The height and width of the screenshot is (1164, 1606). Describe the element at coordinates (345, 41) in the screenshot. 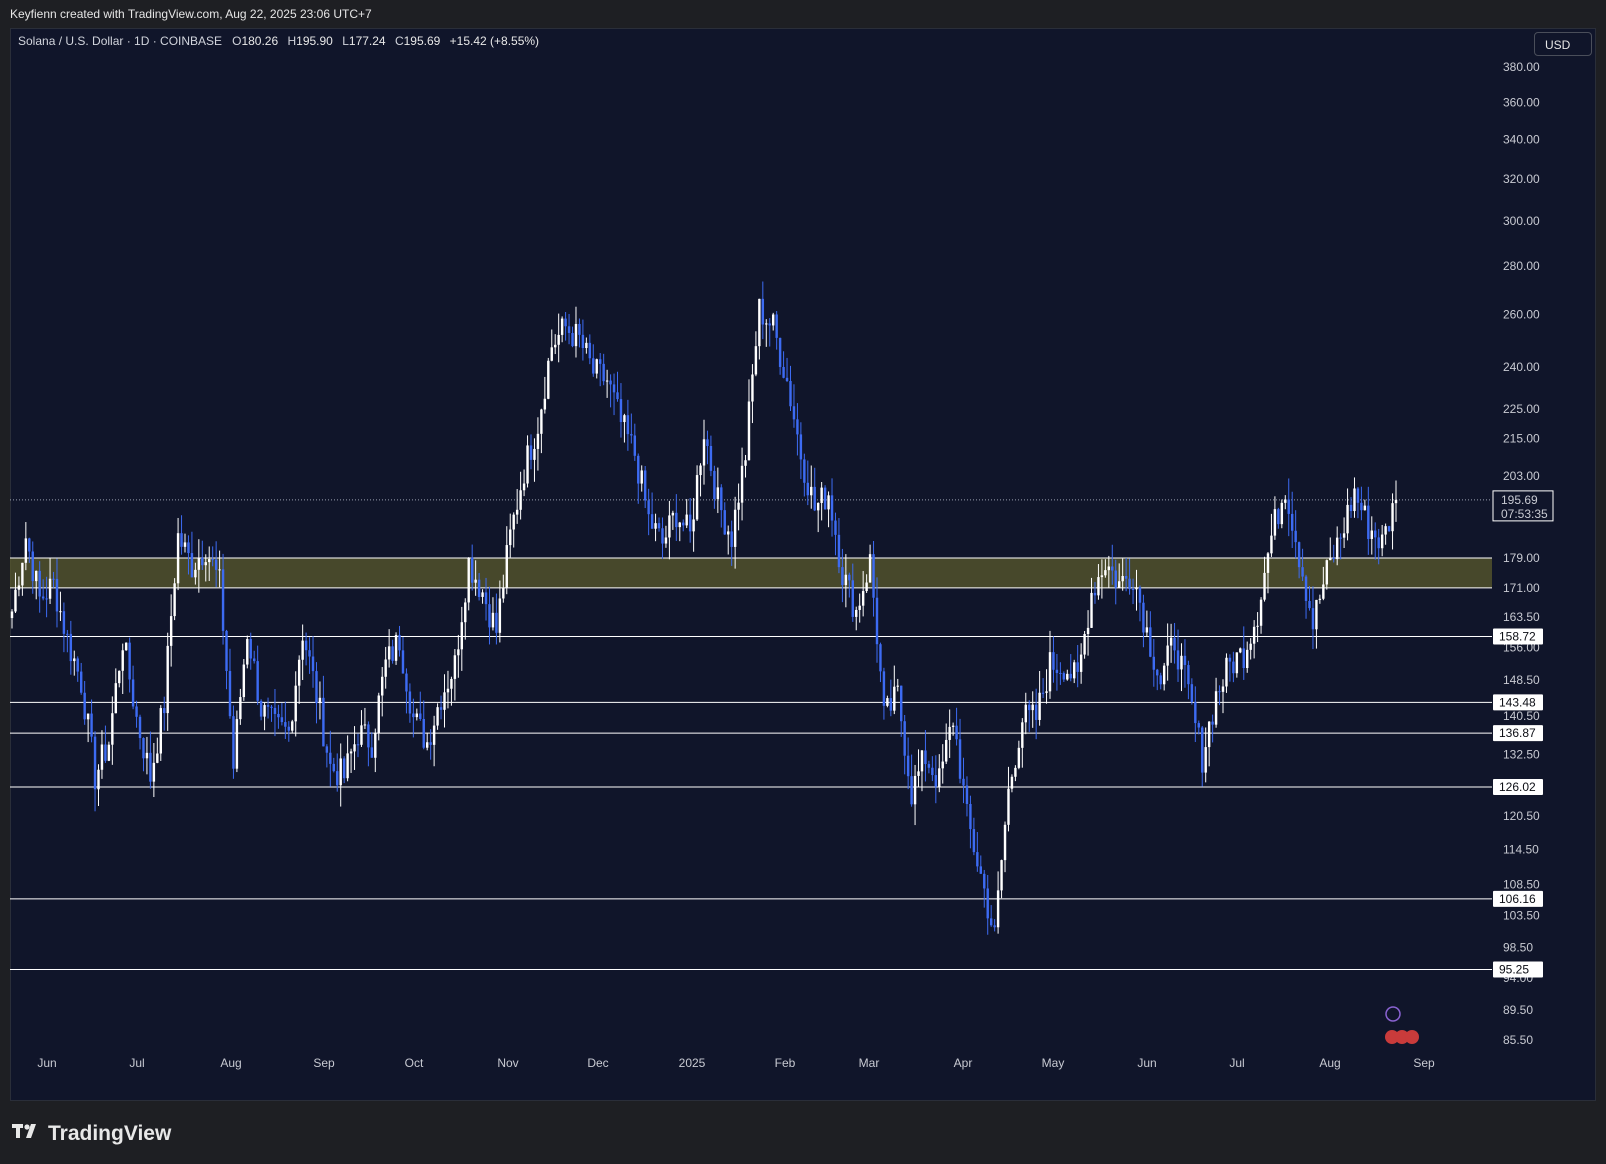

I see `low-label: L` at that location.